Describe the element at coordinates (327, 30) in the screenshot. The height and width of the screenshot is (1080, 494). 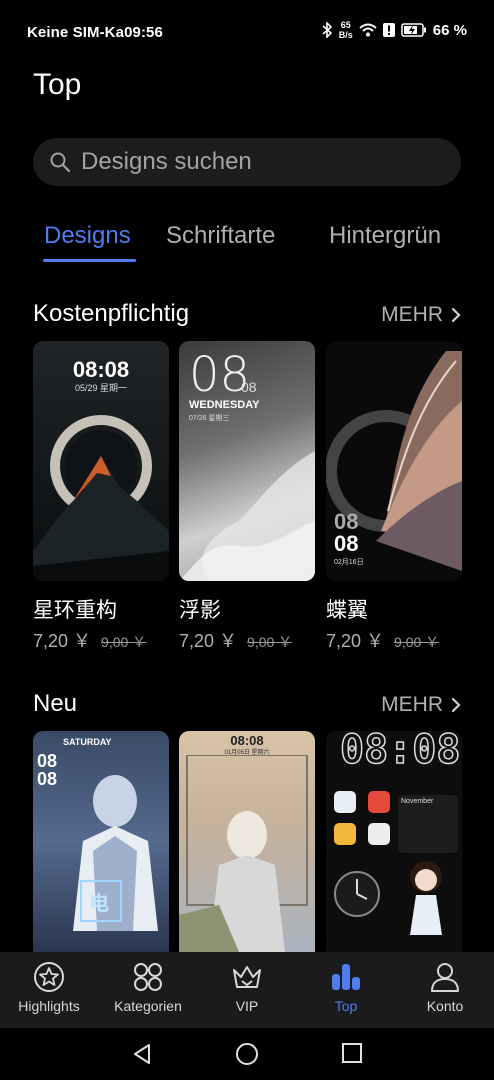
I see `bluetooth-icon` at that location.